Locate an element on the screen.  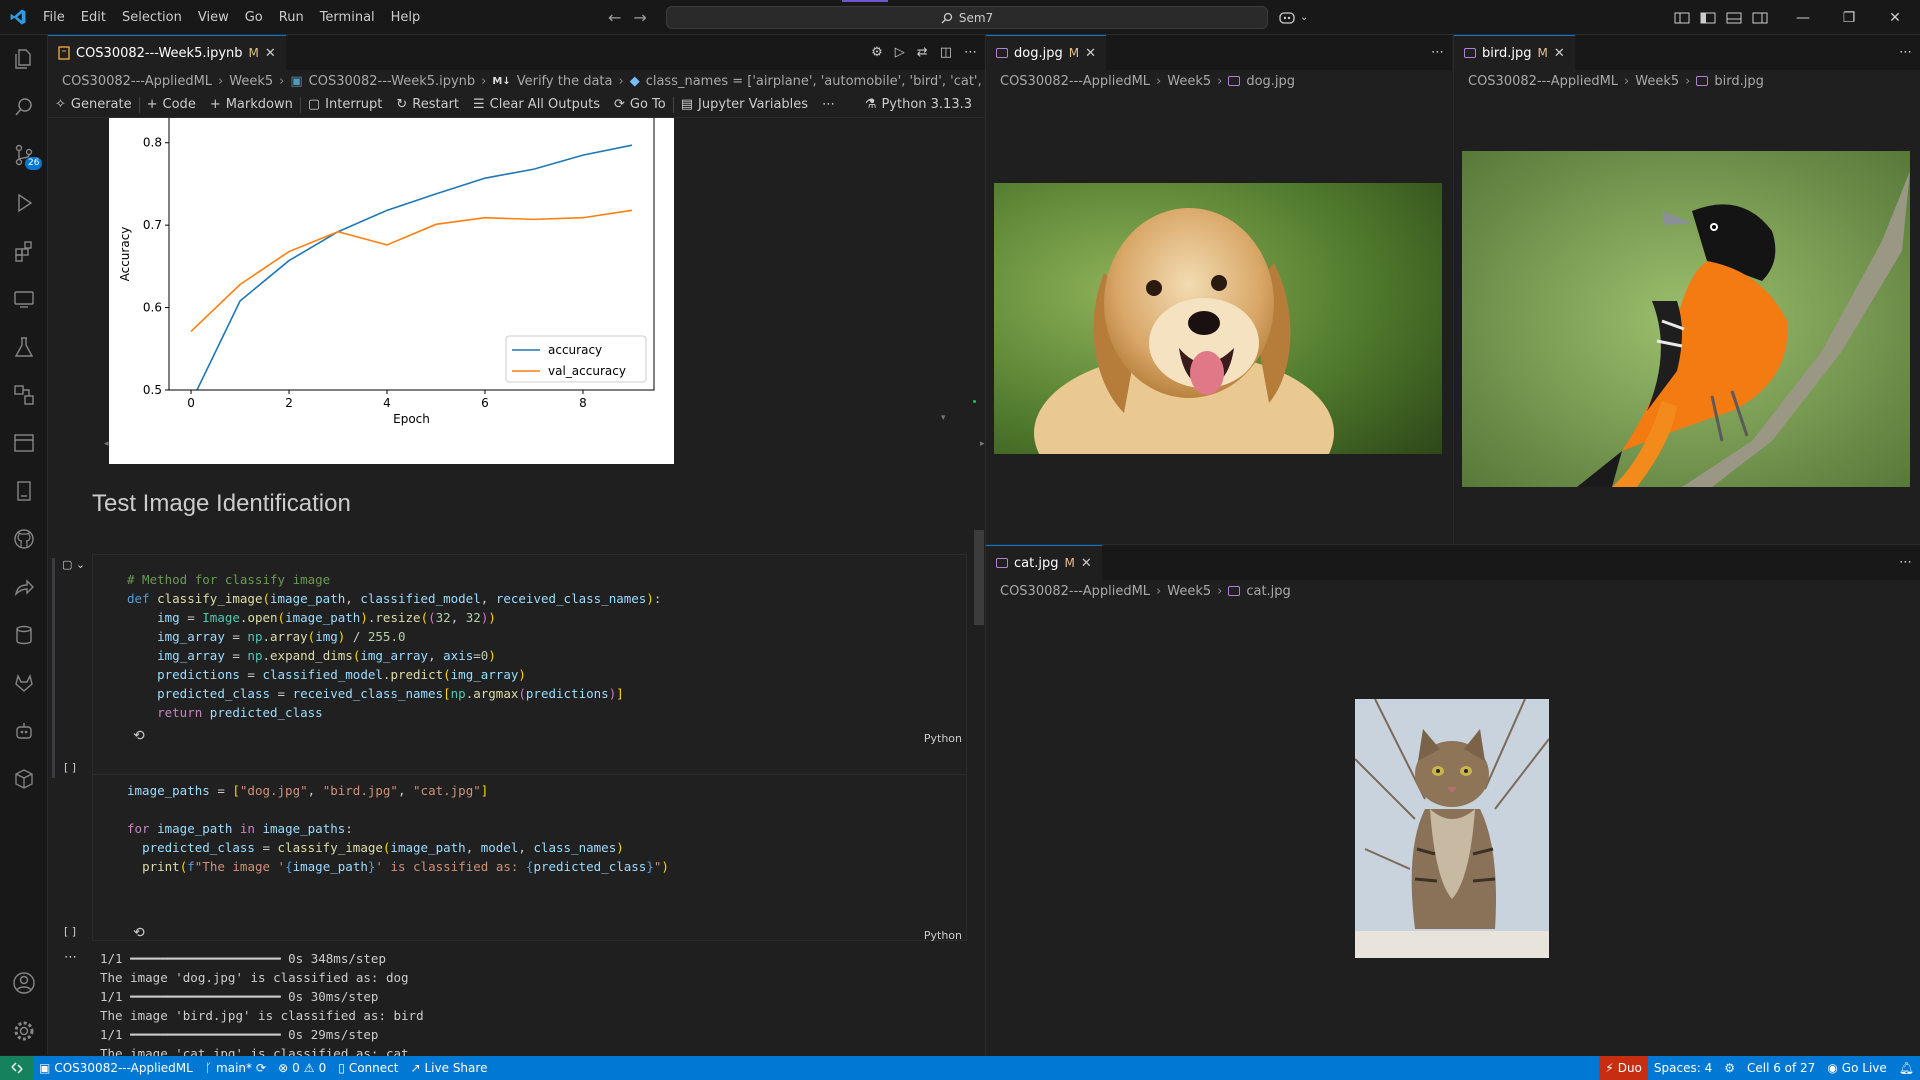
copilot-agent-icon is located at coordinates (24, 731).